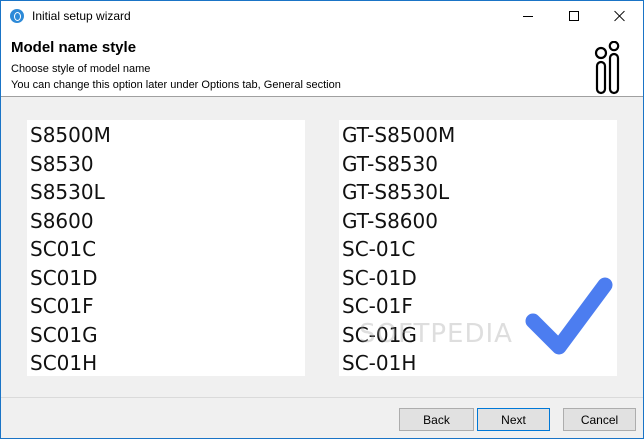  What do you see at coordinates (74, 47) in the screenshot?
I see `page-title: Model name style` at bounding box center [74, 47].